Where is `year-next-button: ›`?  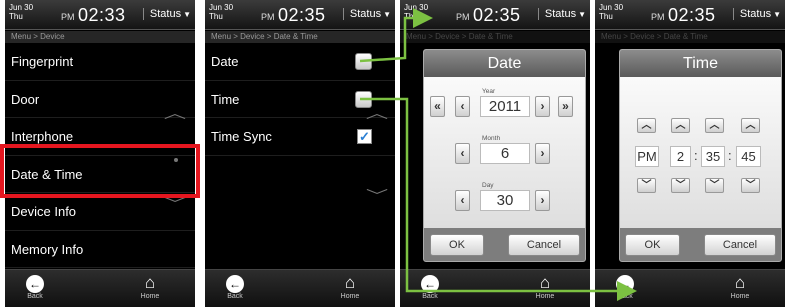
year-next-button: › is located at coordinates (542, 106).